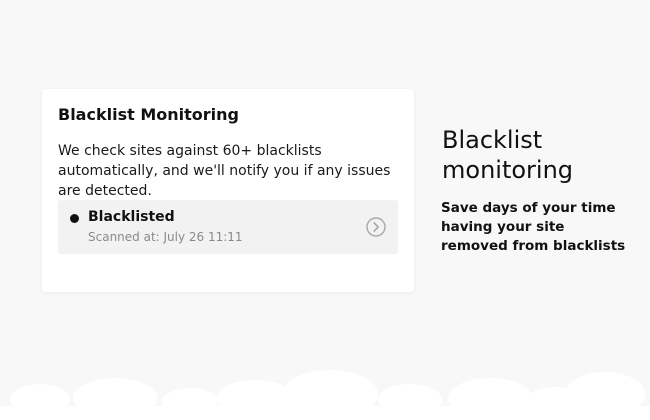  What do you see at coordinates (228, 227) in the screenshot?
I see `blacklist-status-row: Blacklisted Scanned at: July 26 11:11` at bounding box center [228, 227].